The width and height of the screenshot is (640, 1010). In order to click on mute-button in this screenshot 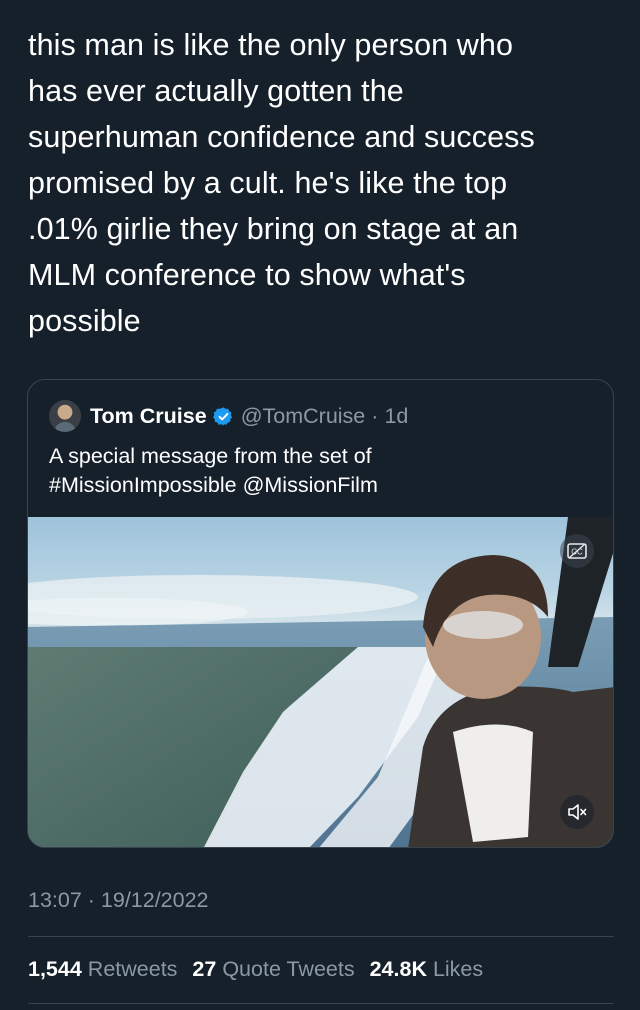, I will do `click(577, 812)`.